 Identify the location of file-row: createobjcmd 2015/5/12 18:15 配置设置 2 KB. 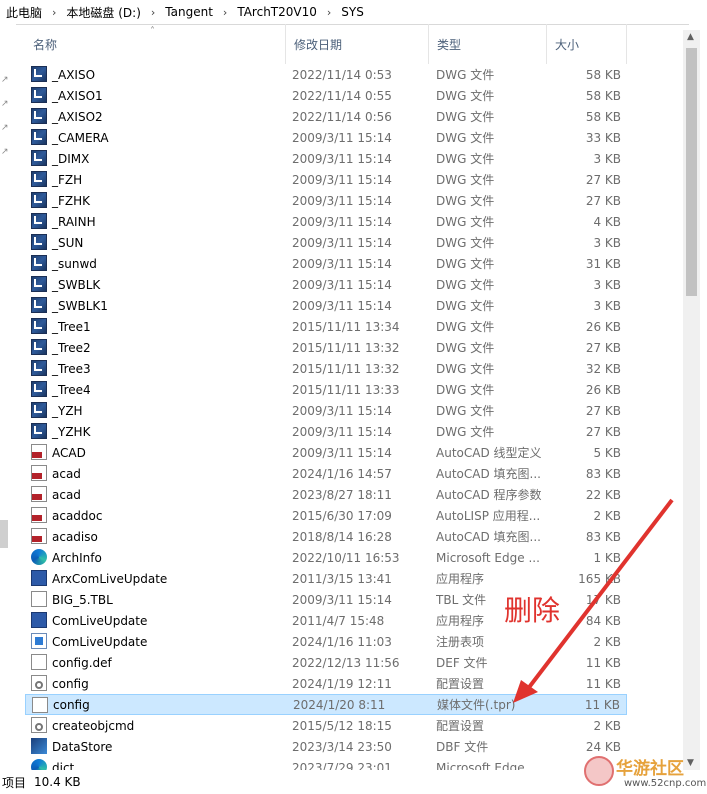
(326, 725).